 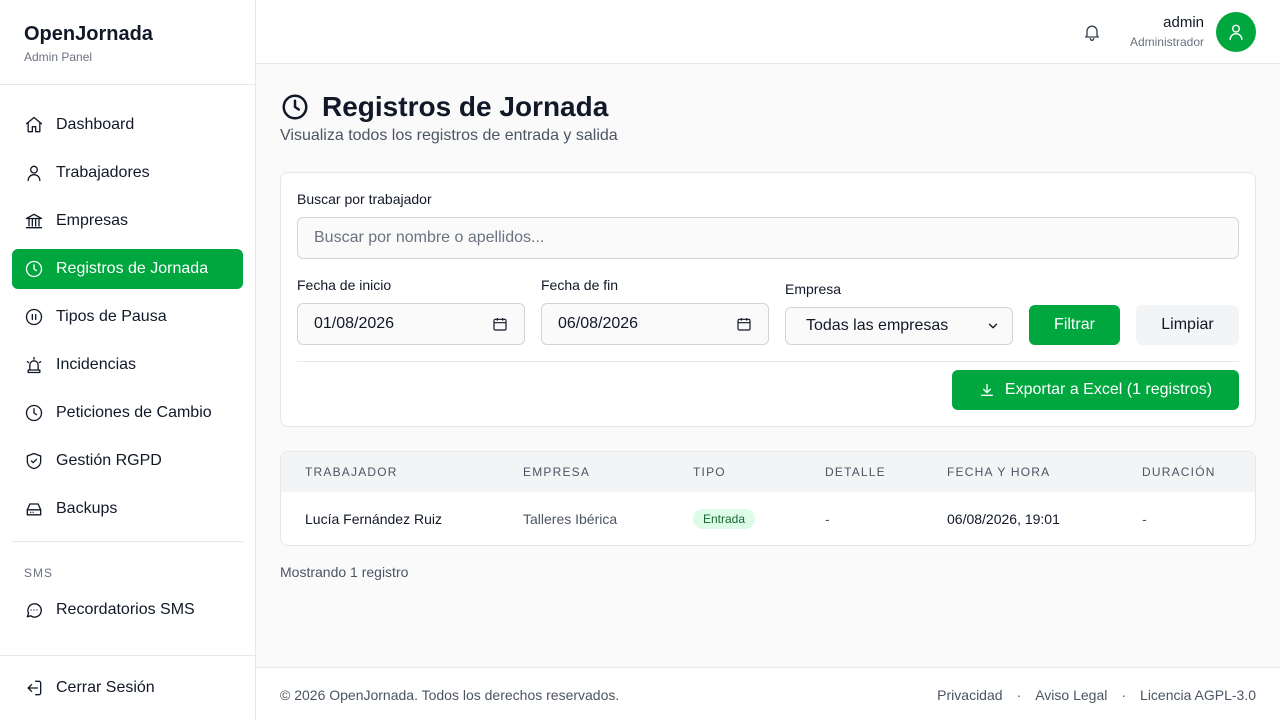 What do you see at coordinates (364, 199) in the screenshot?
I see `search-label: Buscar por trabajador` at bounding box center [364, 199].